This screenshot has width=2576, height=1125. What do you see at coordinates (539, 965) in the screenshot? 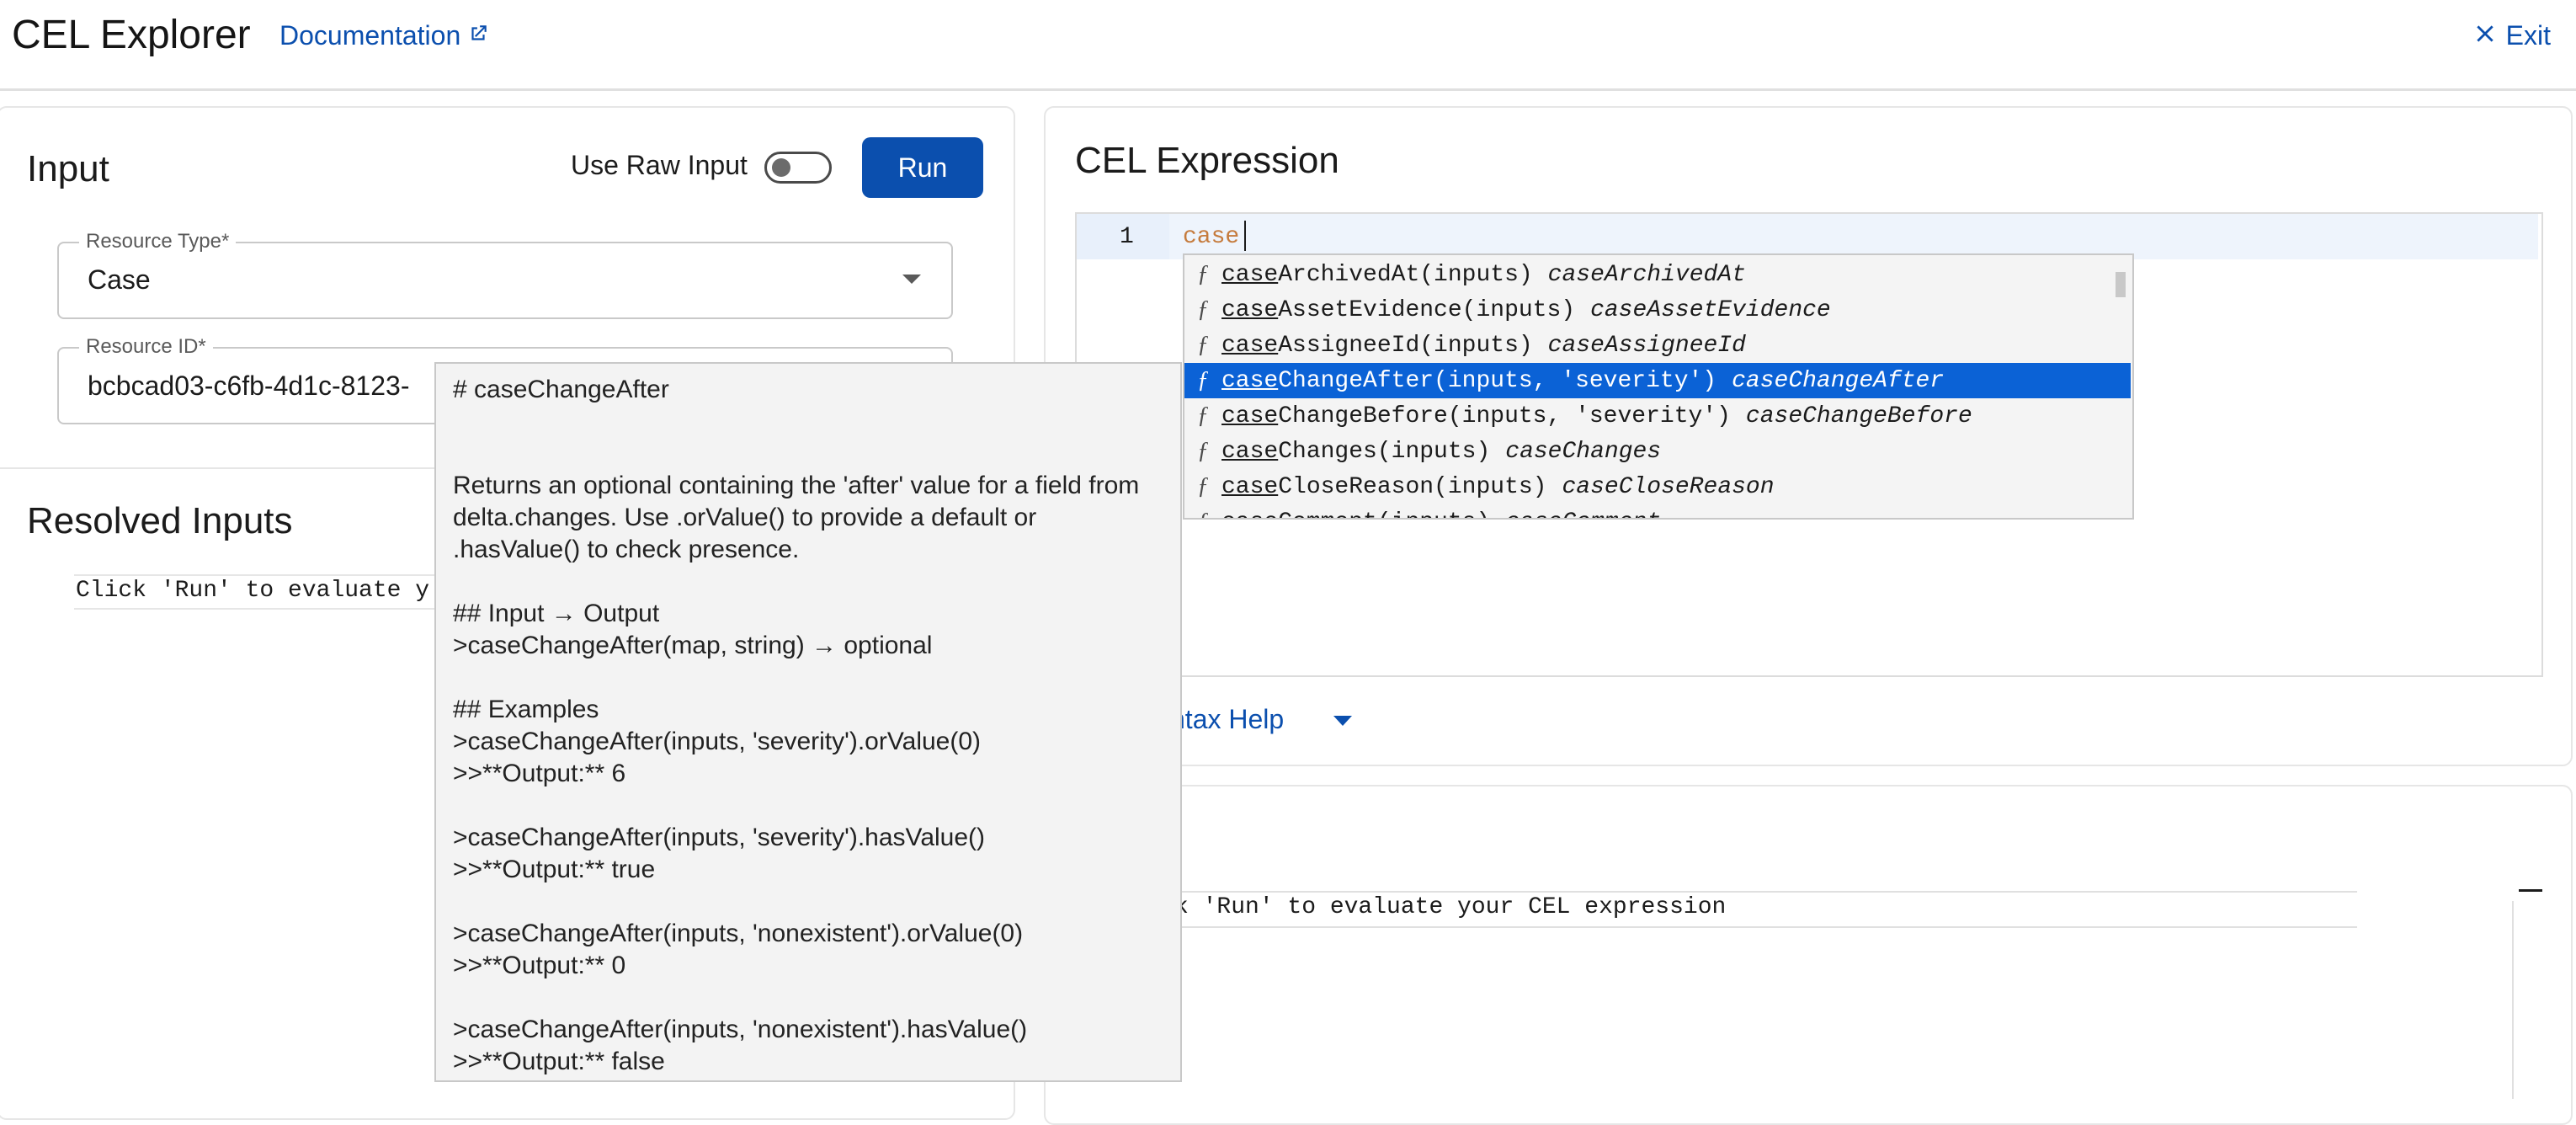
I see `doc-example-output: >>**Output:** 0` at bounding box center [539, 965].